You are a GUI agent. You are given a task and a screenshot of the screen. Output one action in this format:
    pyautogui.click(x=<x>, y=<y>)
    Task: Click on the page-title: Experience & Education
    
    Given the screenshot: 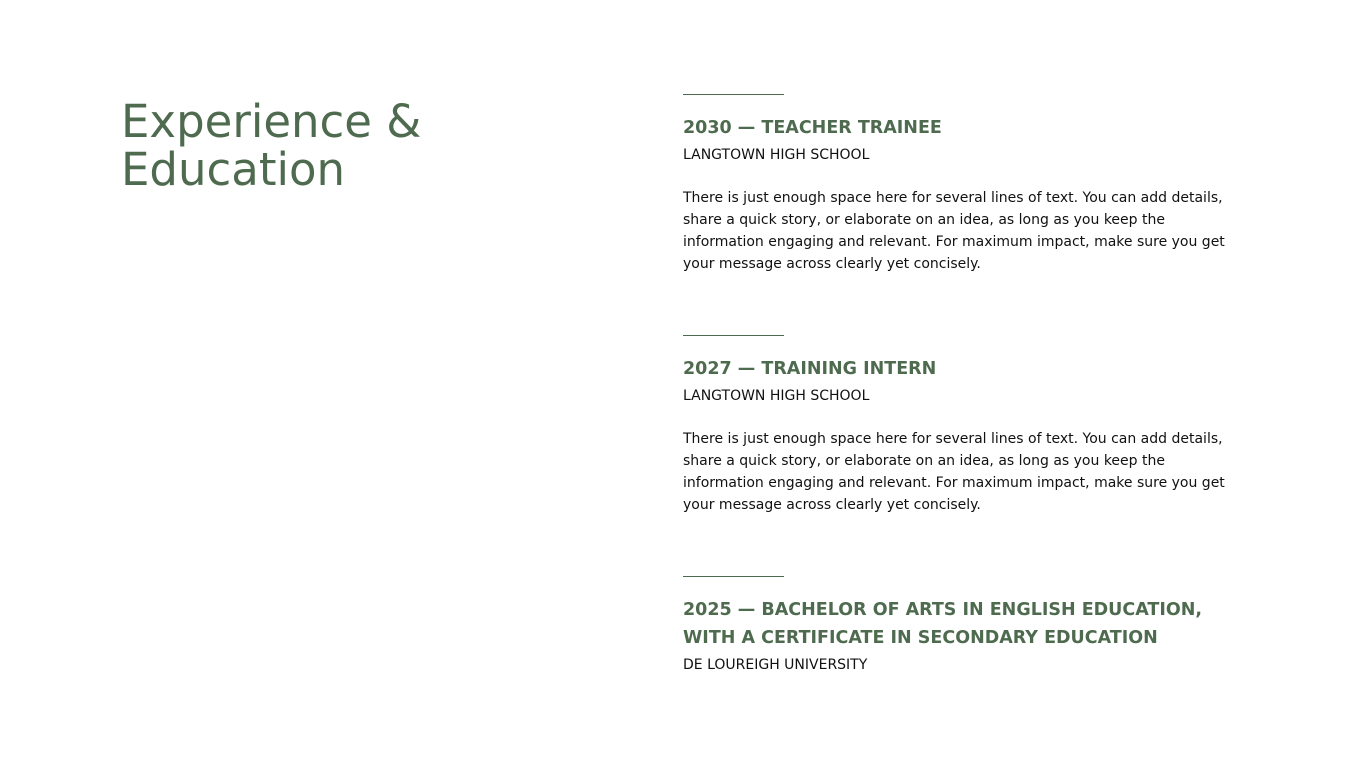 What is the action you would take?
    pyautogui.click(x=271, y=145)
    